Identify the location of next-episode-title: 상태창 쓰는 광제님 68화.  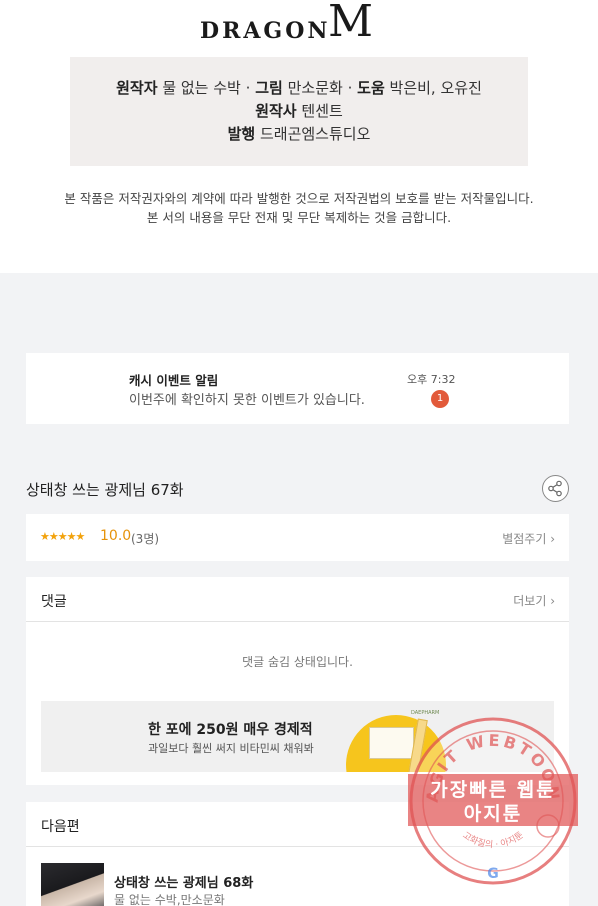
(184, 883).